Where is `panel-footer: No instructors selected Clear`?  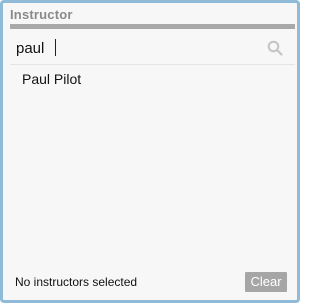
panel-footer: No instructors selected Clear is located at coordinates (152, 282).